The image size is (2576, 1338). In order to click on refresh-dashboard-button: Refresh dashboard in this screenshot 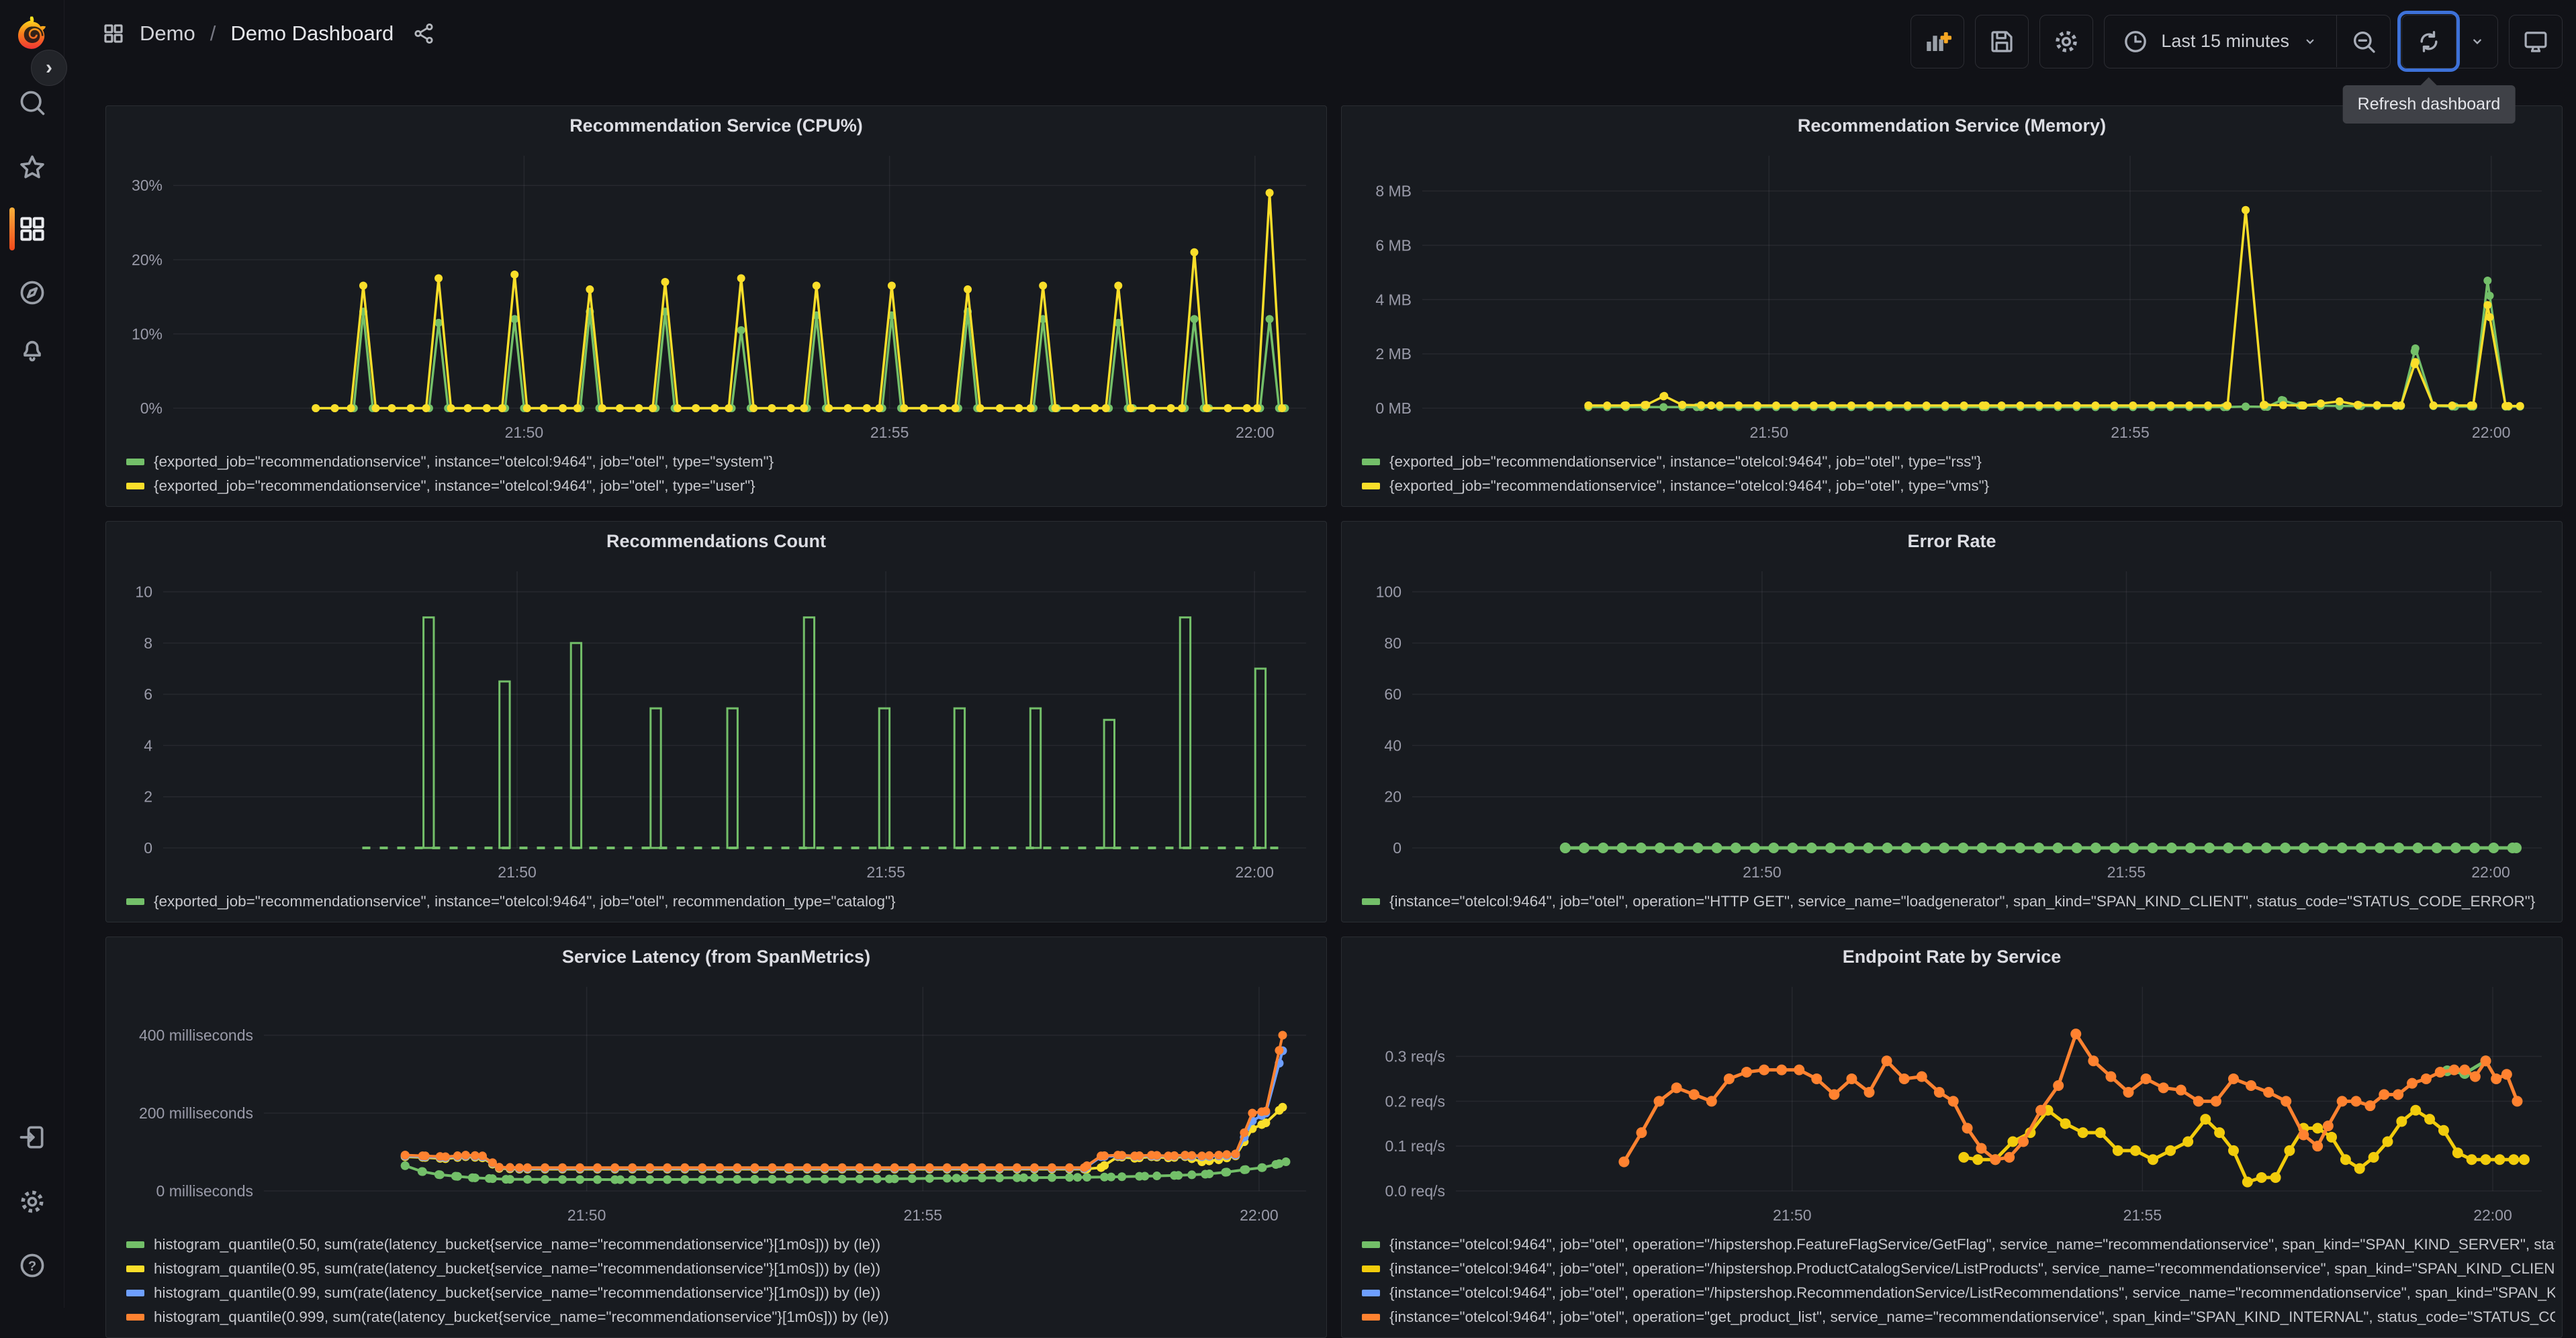, I will do `click(2429, 41)`.